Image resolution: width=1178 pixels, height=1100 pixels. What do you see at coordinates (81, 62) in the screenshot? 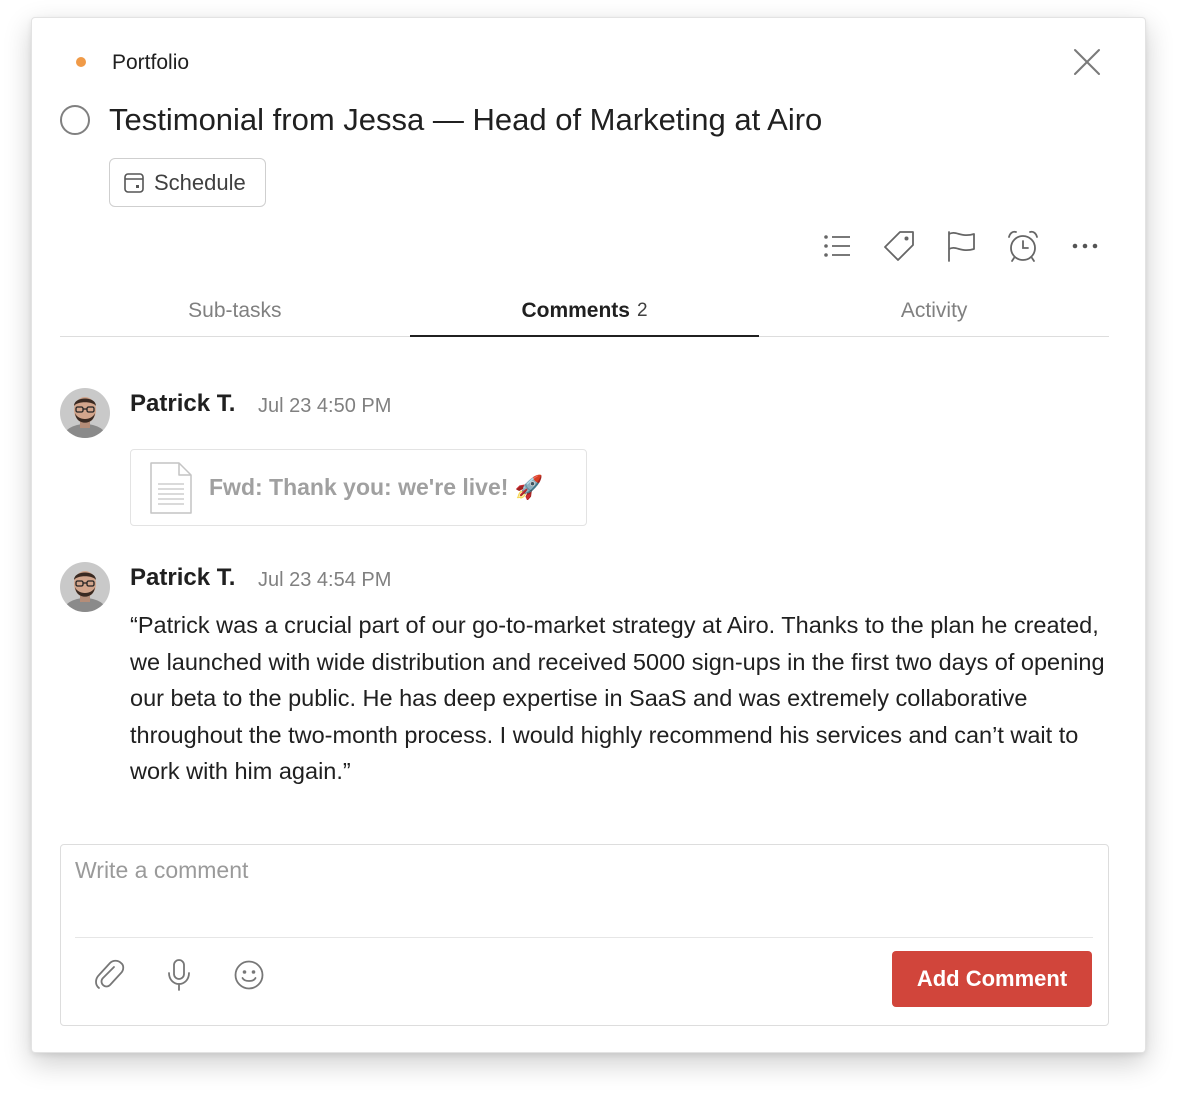
I see `project-color-dot` at bounding box center [81, 62].